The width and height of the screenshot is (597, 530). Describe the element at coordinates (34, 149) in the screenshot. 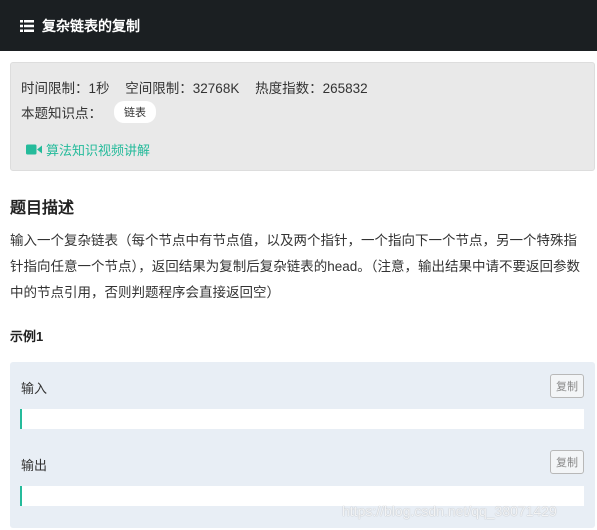

I see `video-camera-icon` at that location.